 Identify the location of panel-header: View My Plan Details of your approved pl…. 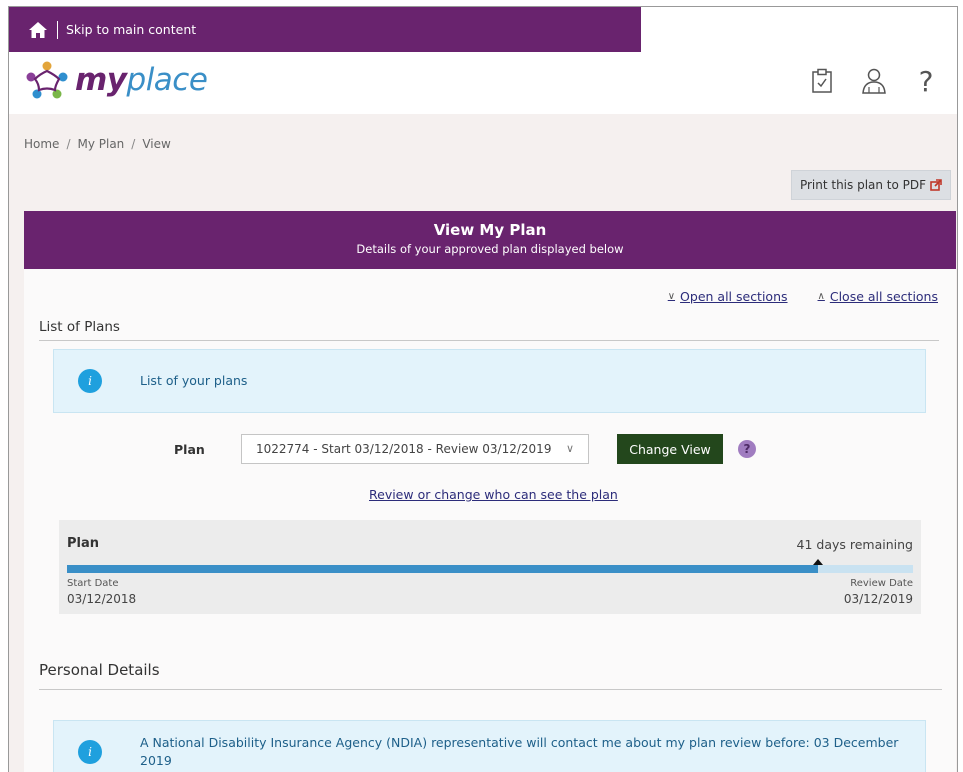
(490, 240).